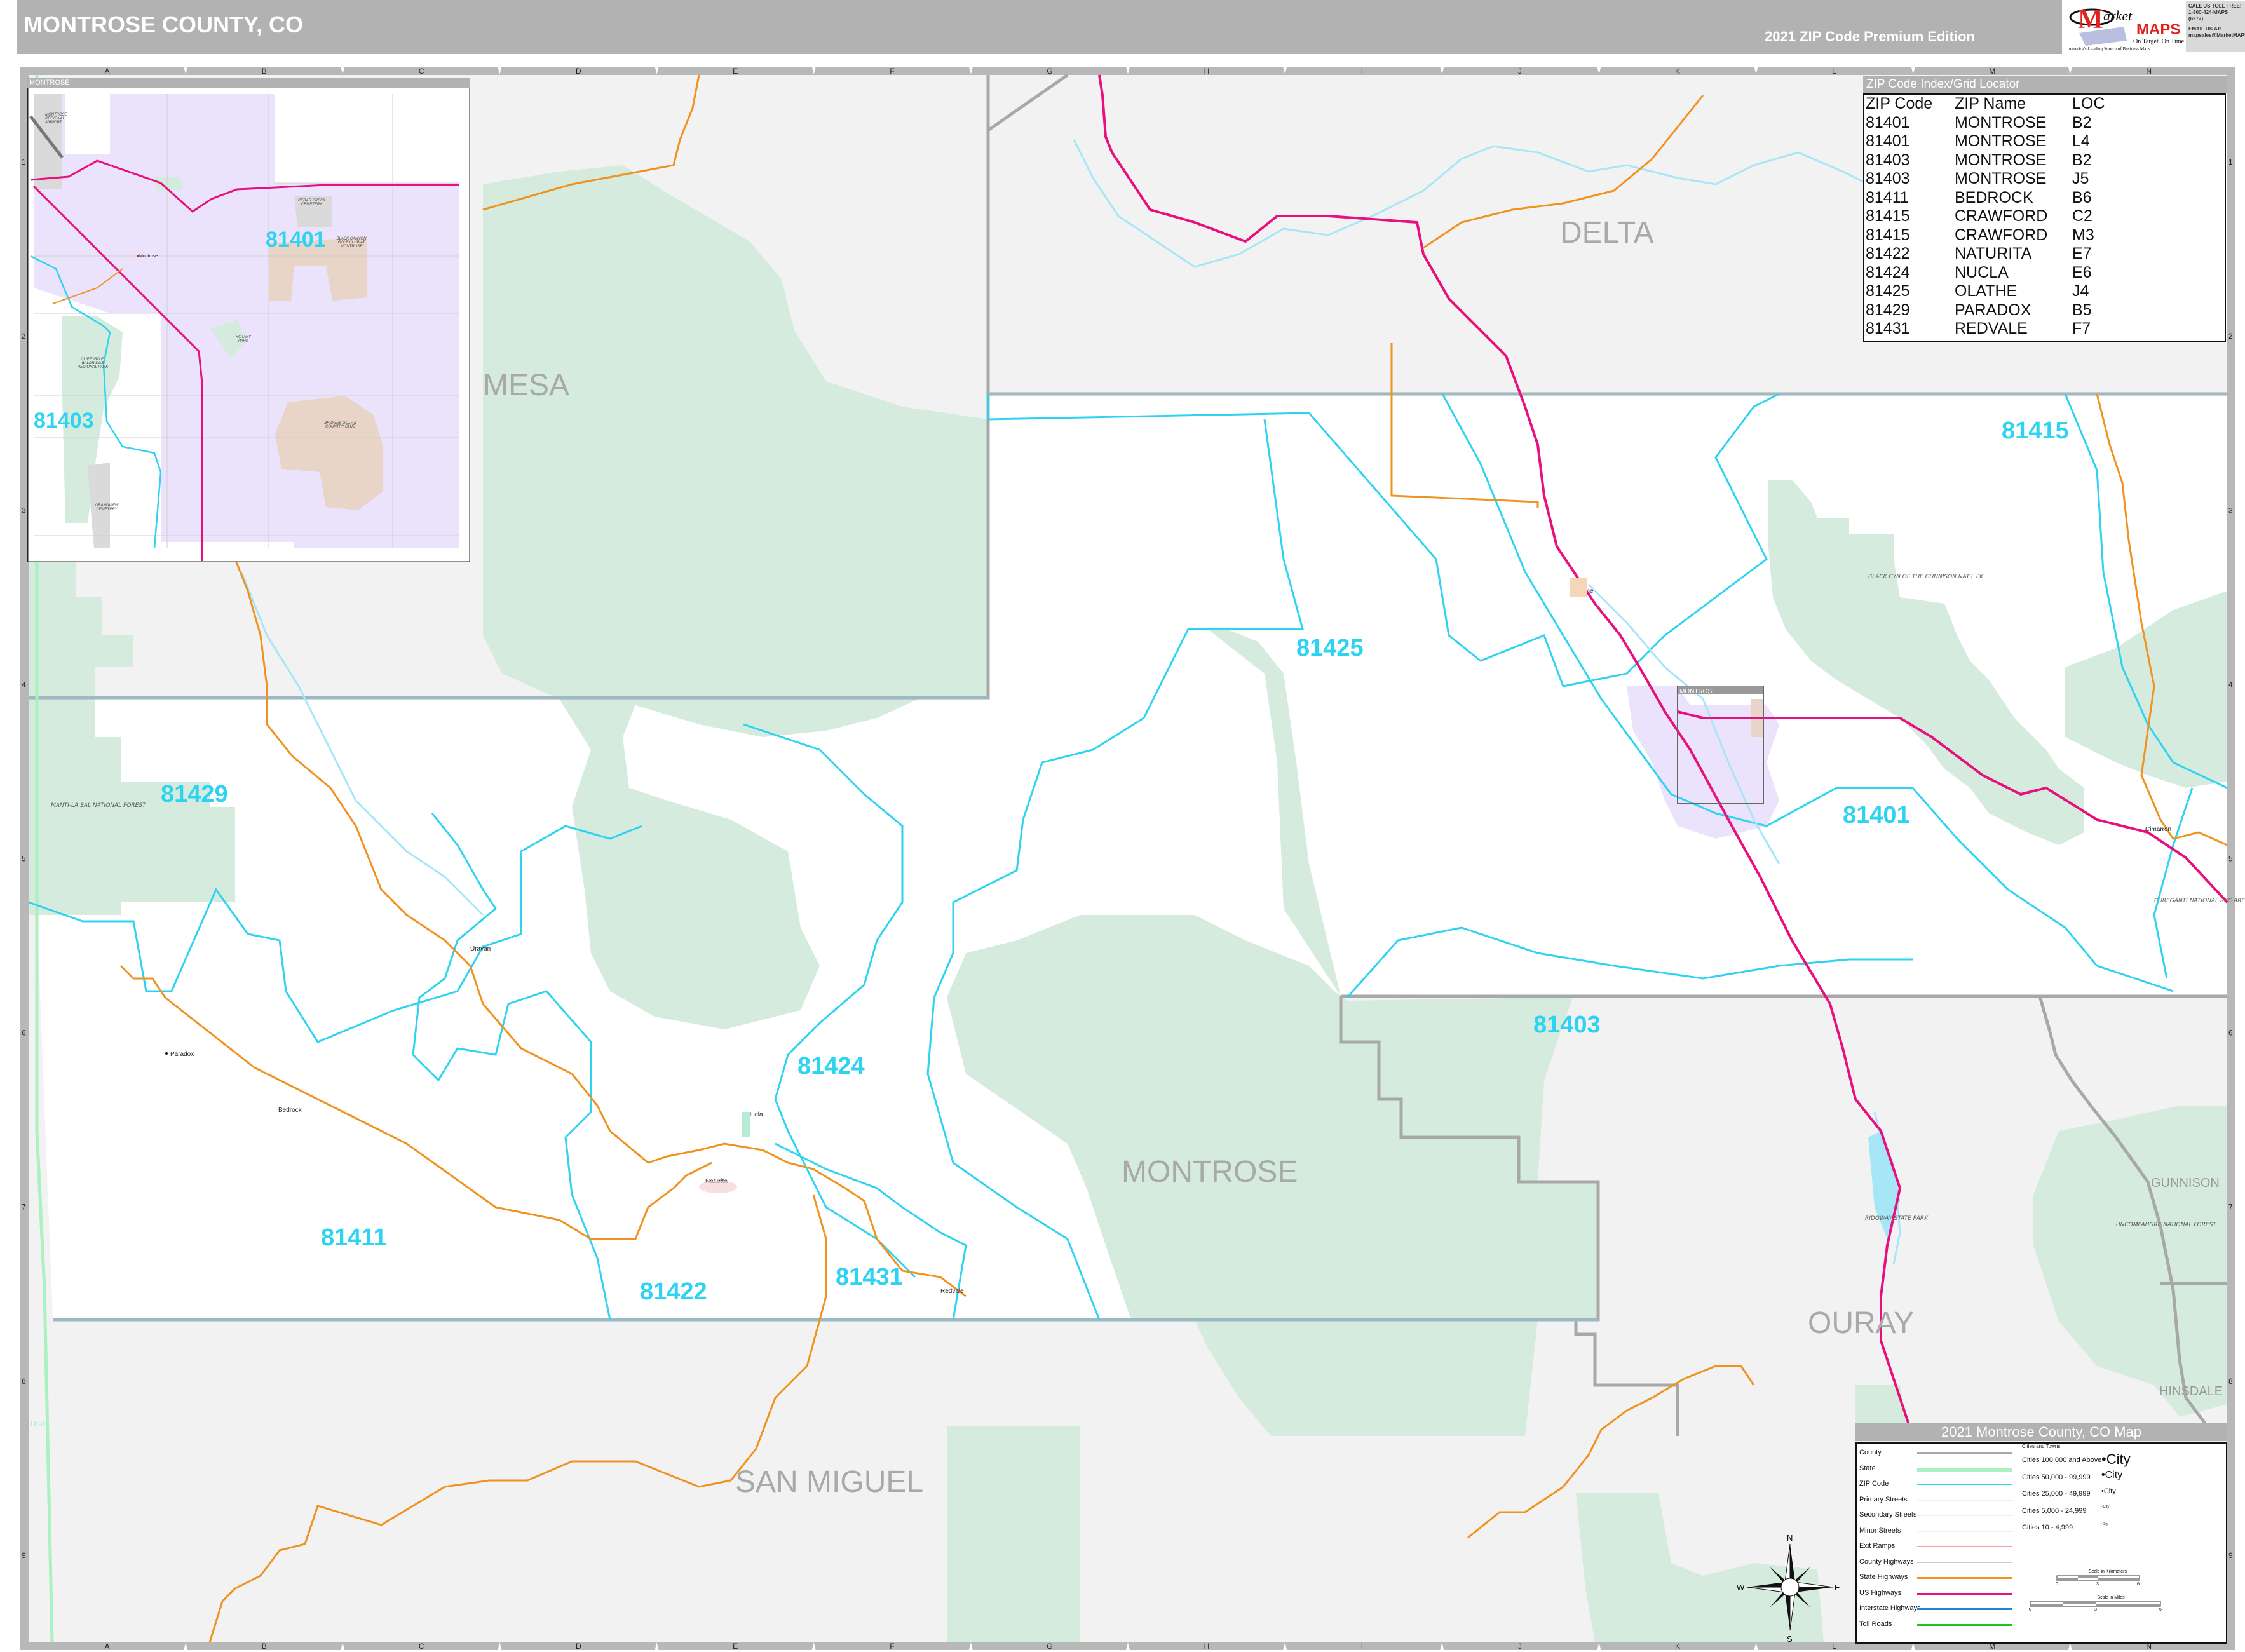 This screenshot has height=1652, width=2245. Describe the element at coordinates (24, 337) in the screenshot. I see `grid-row-left-2: 2` at that location.